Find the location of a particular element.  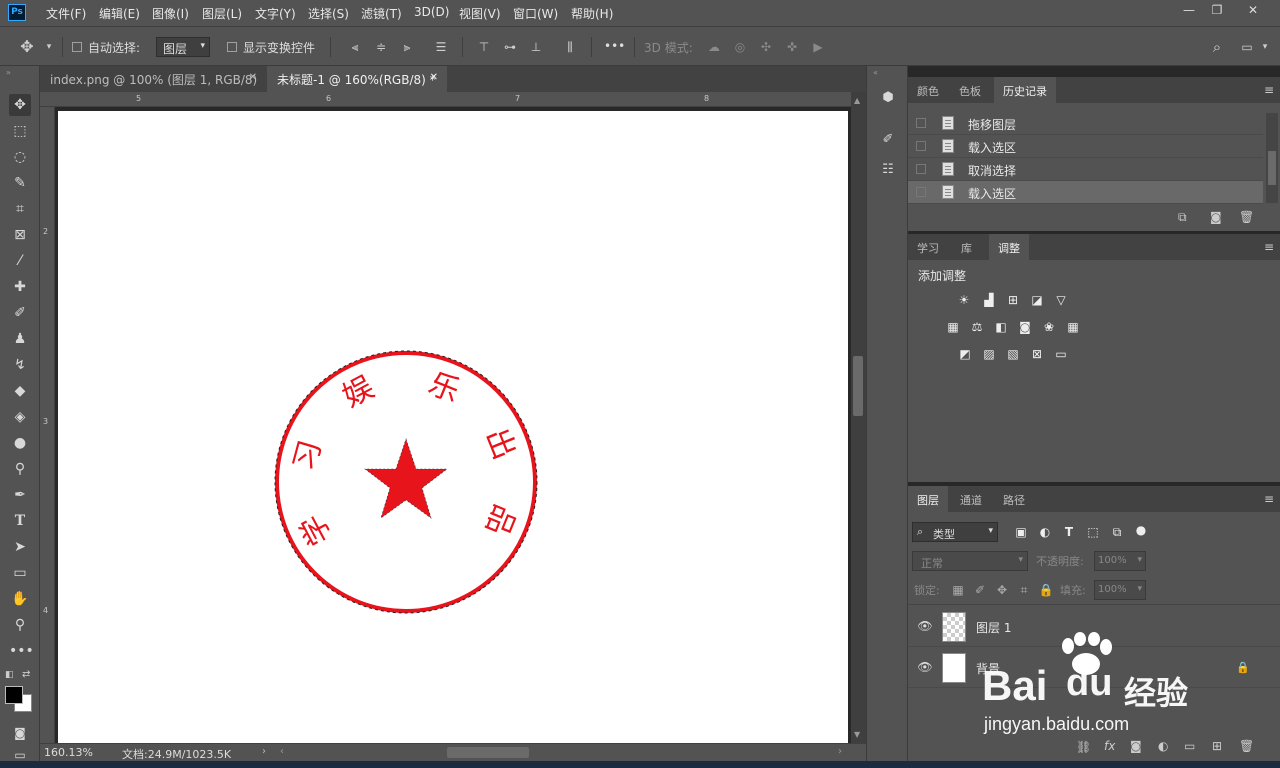

show-transform-checkbox is located at coordinates (232, 47).